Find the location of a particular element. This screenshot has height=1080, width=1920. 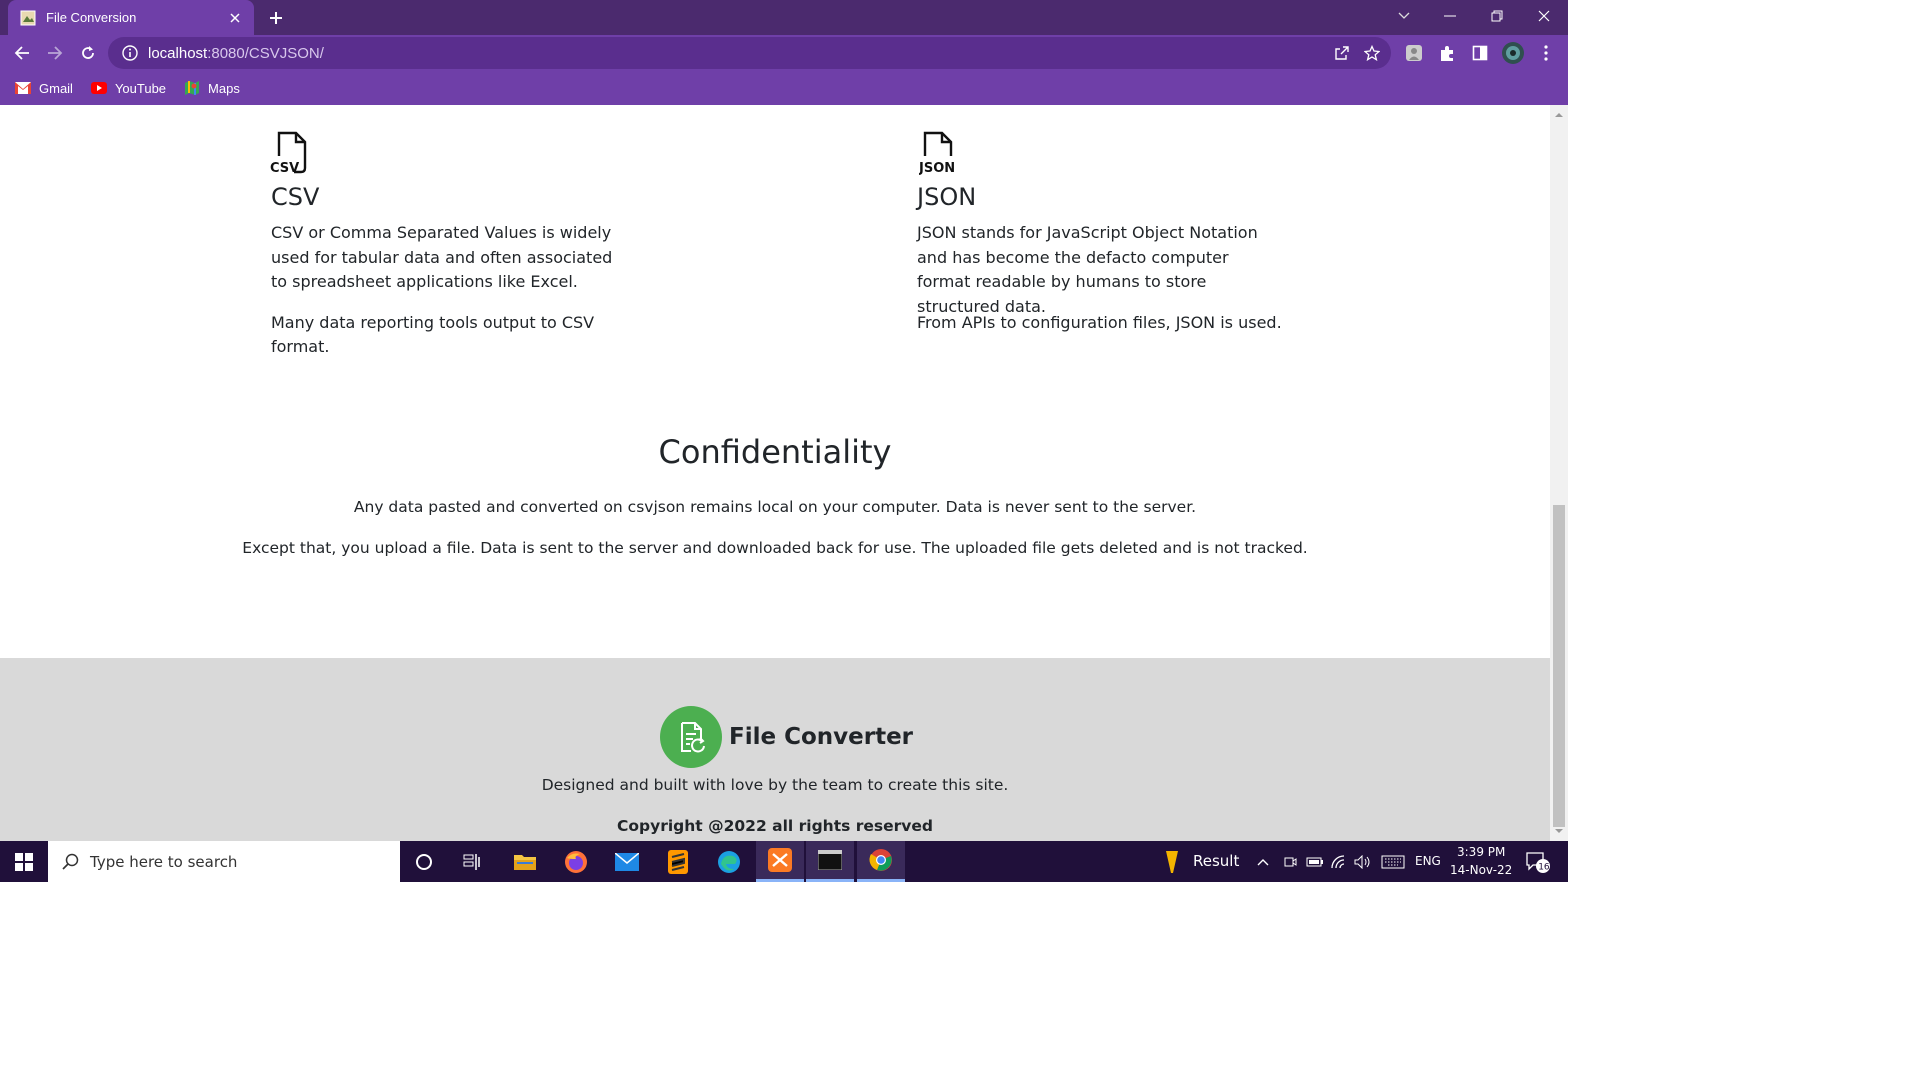

extensions-puzzle-icon is located at coordinates (1447, 53).